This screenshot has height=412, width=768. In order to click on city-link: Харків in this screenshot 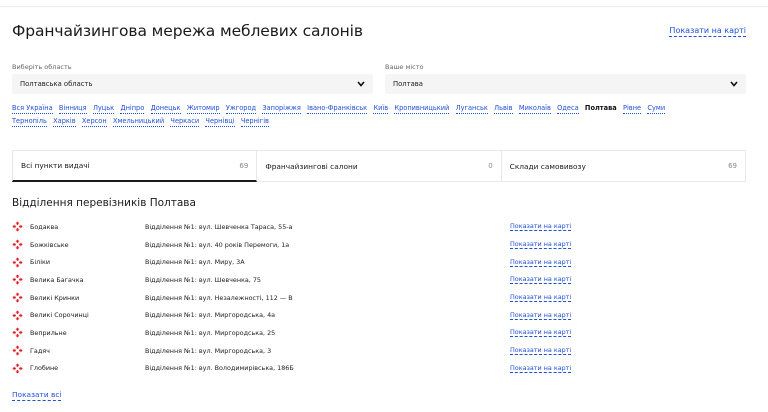, I will do `click(64, 122)`.